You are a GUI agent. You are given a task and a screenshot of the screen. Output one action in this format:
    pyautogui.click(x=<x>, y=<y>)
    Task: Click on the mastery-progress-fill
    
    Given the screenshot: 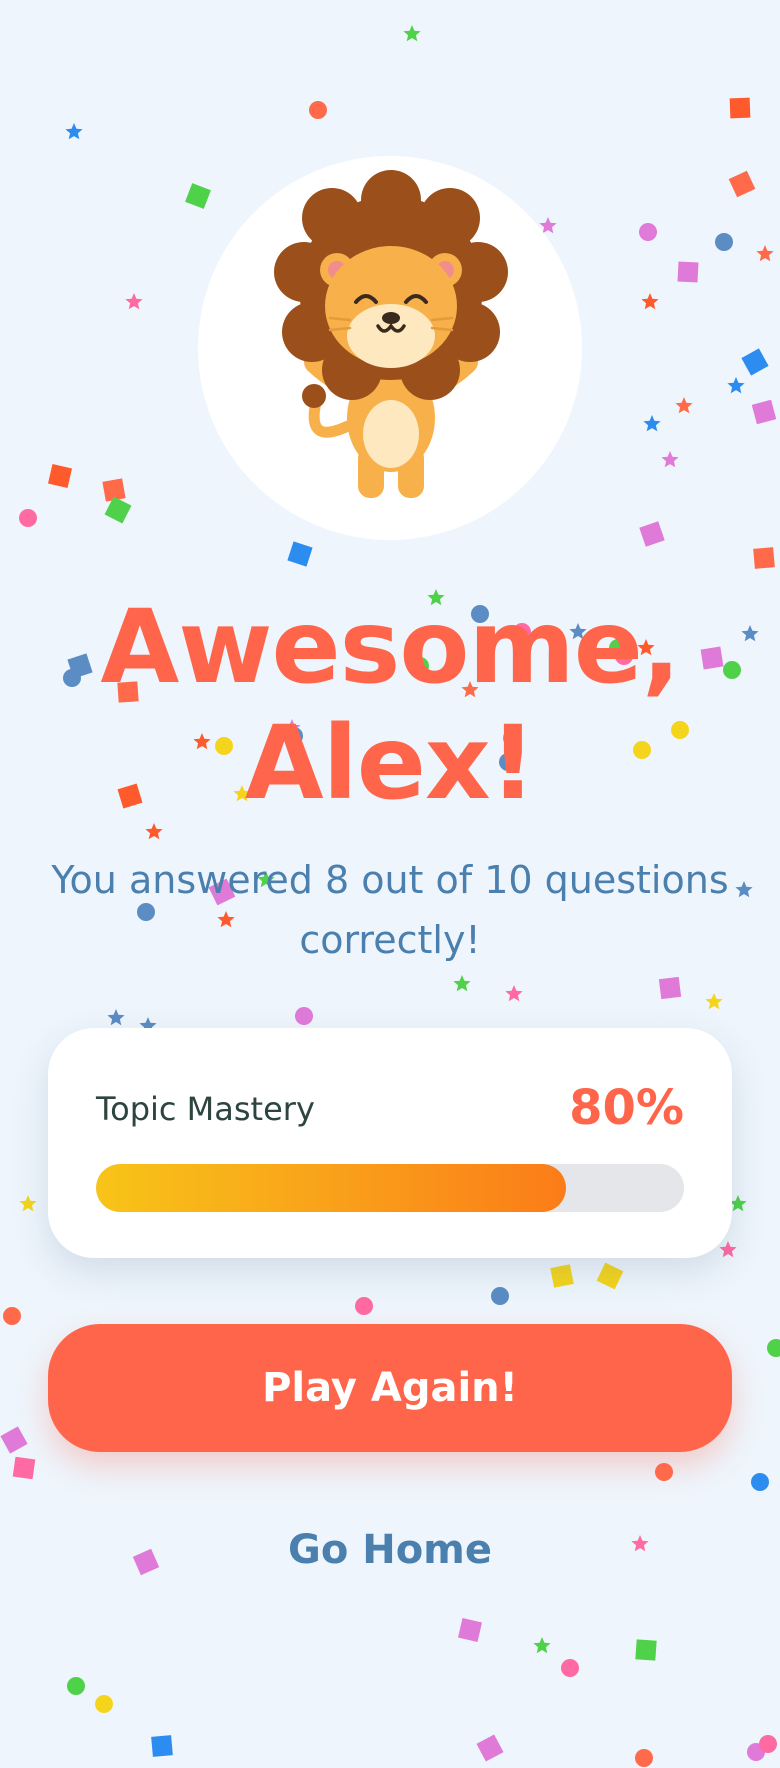 What is the action you would take?
    pyautogui.click(x=331, y=1188)
    